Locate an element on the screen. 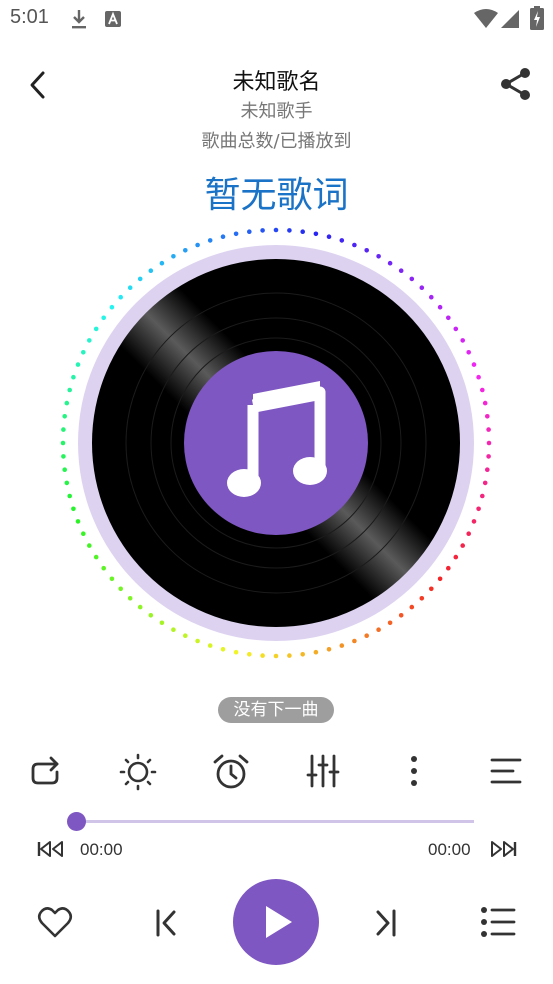  previous-icon is located at coordinates (166, 923).